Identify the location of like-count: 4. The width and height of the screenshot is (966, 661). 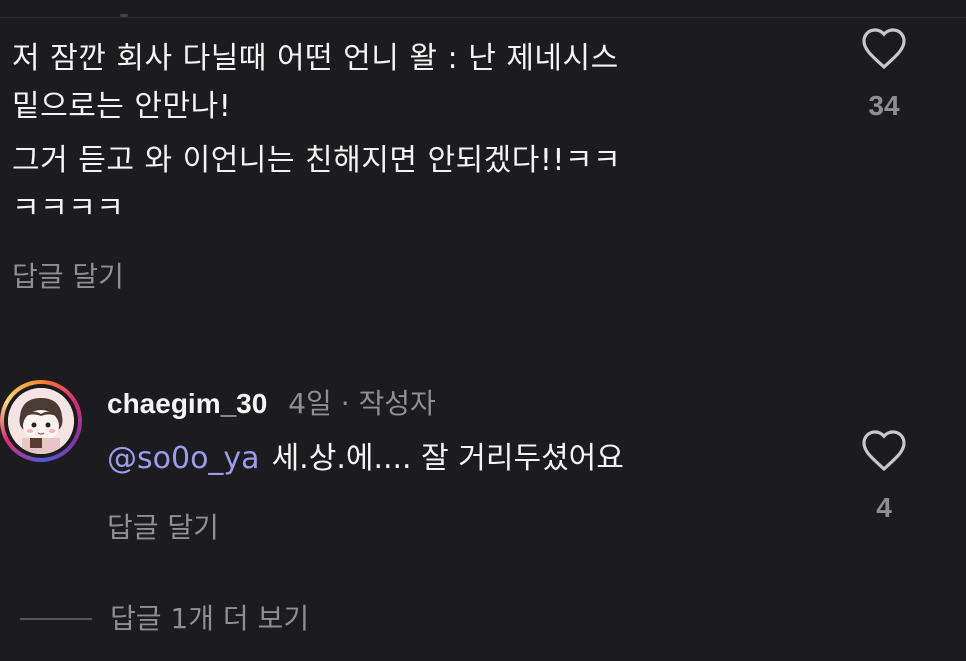
(884, 507).